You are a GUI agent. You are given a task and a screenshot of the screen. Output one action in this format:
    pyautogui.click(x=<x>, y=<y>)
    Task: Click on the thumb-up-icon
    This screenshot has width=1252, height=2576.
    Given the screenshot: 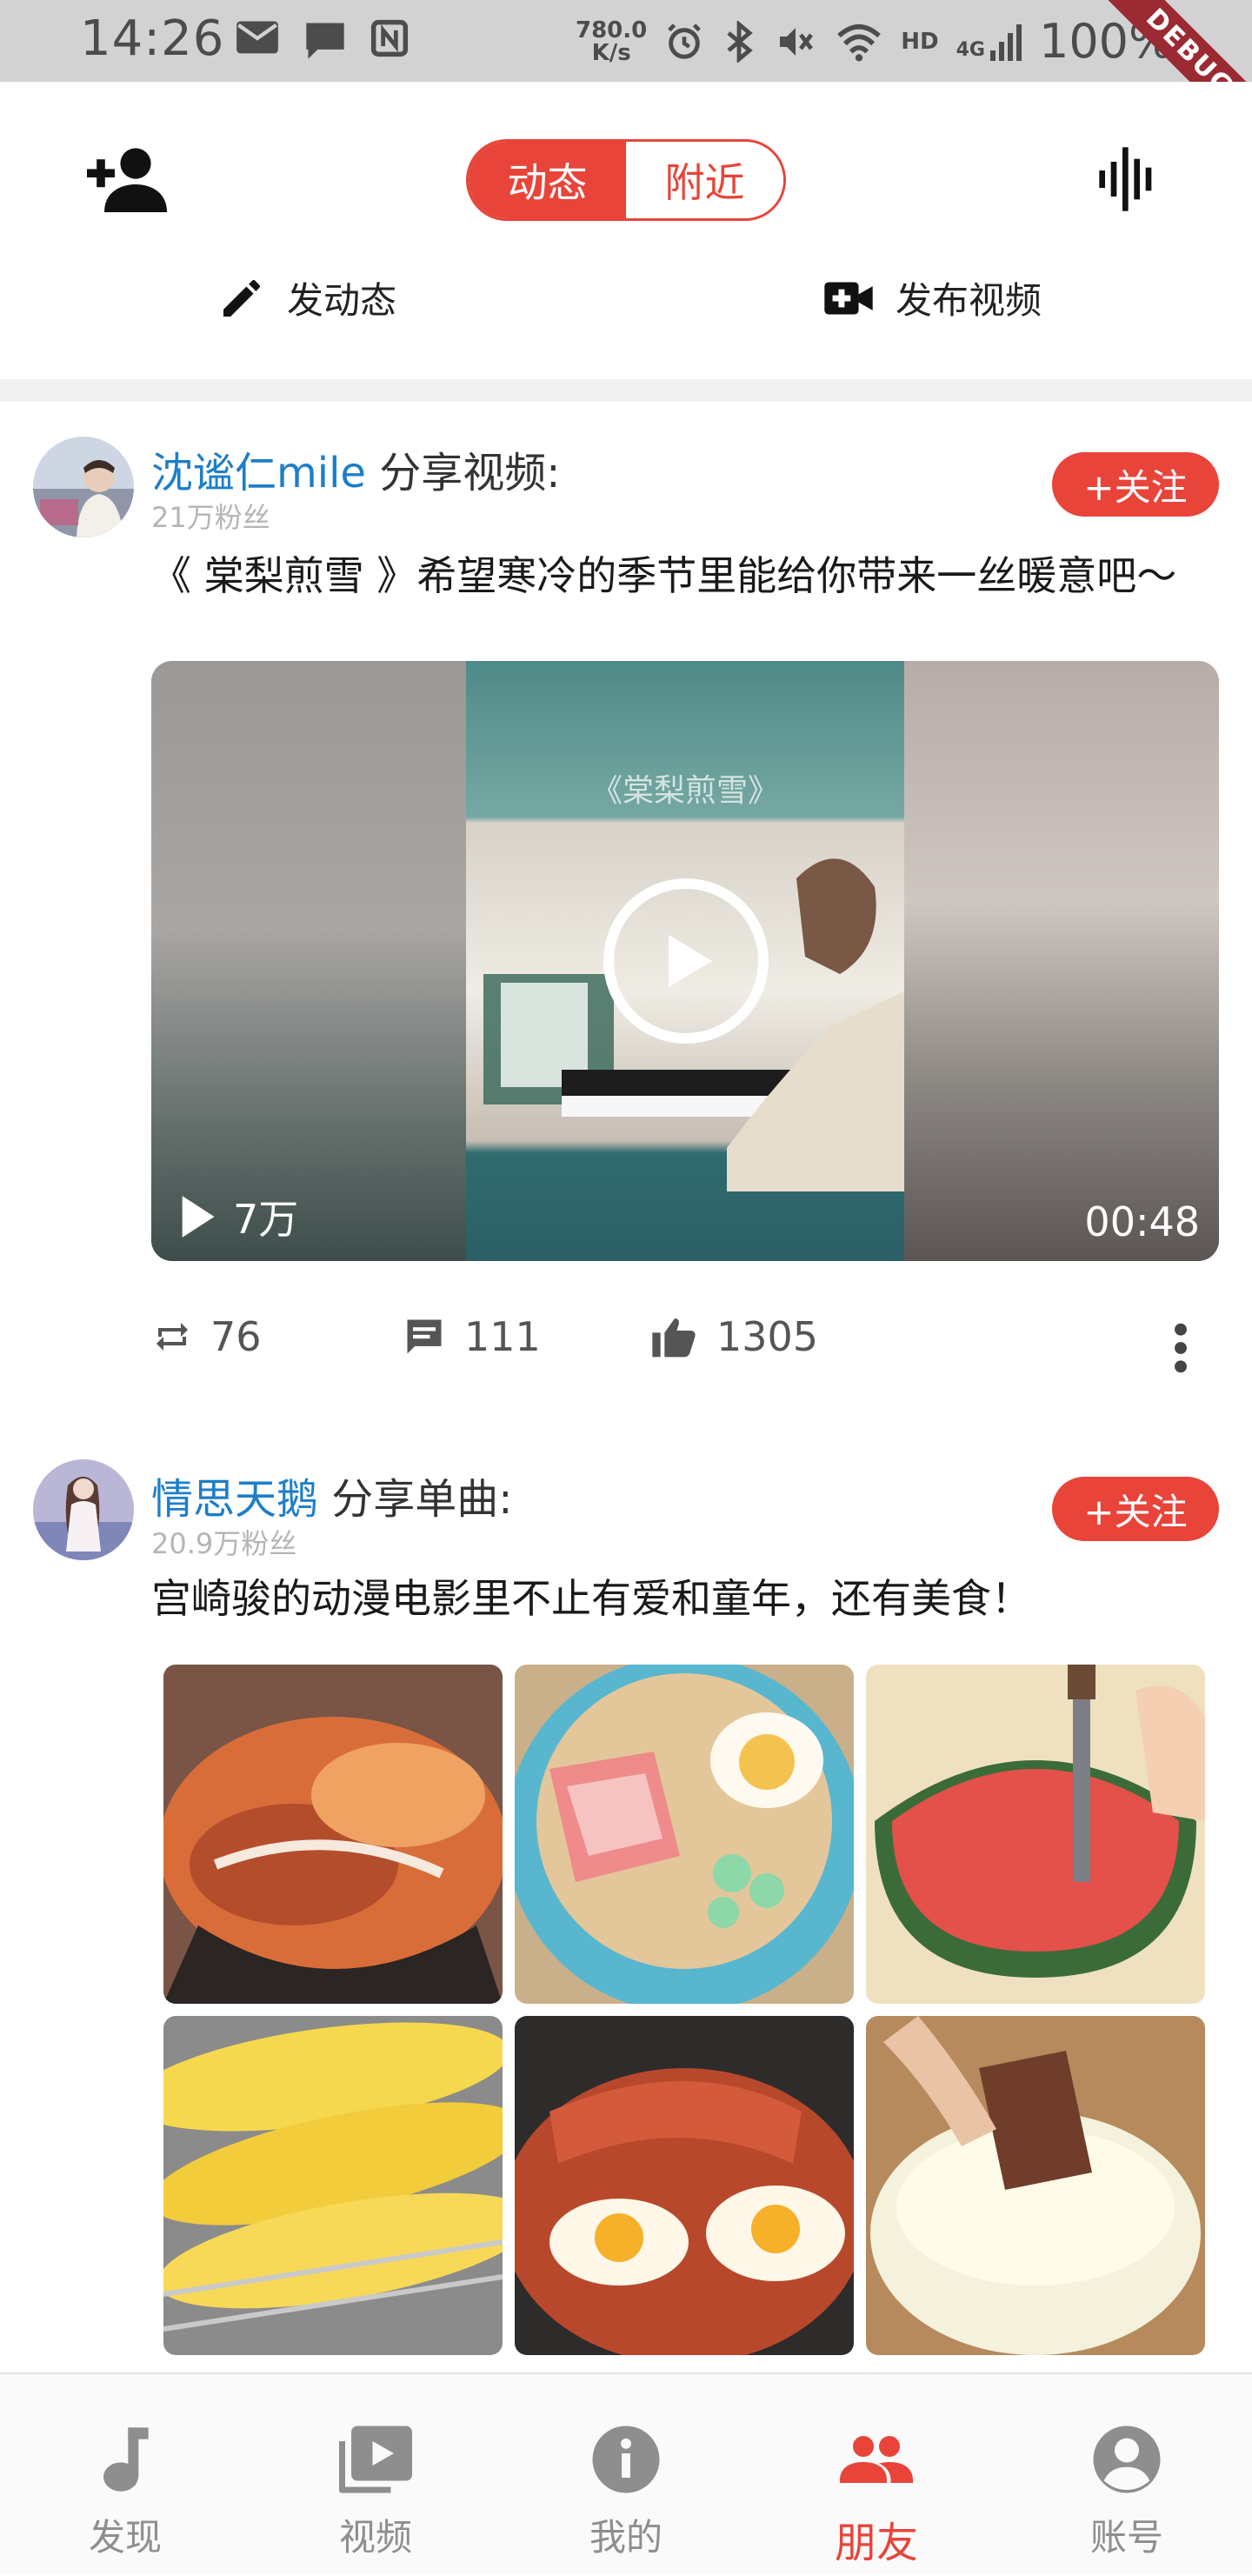 What is the action you would take?
    pyautogui.click(x=674, y=1338)
    